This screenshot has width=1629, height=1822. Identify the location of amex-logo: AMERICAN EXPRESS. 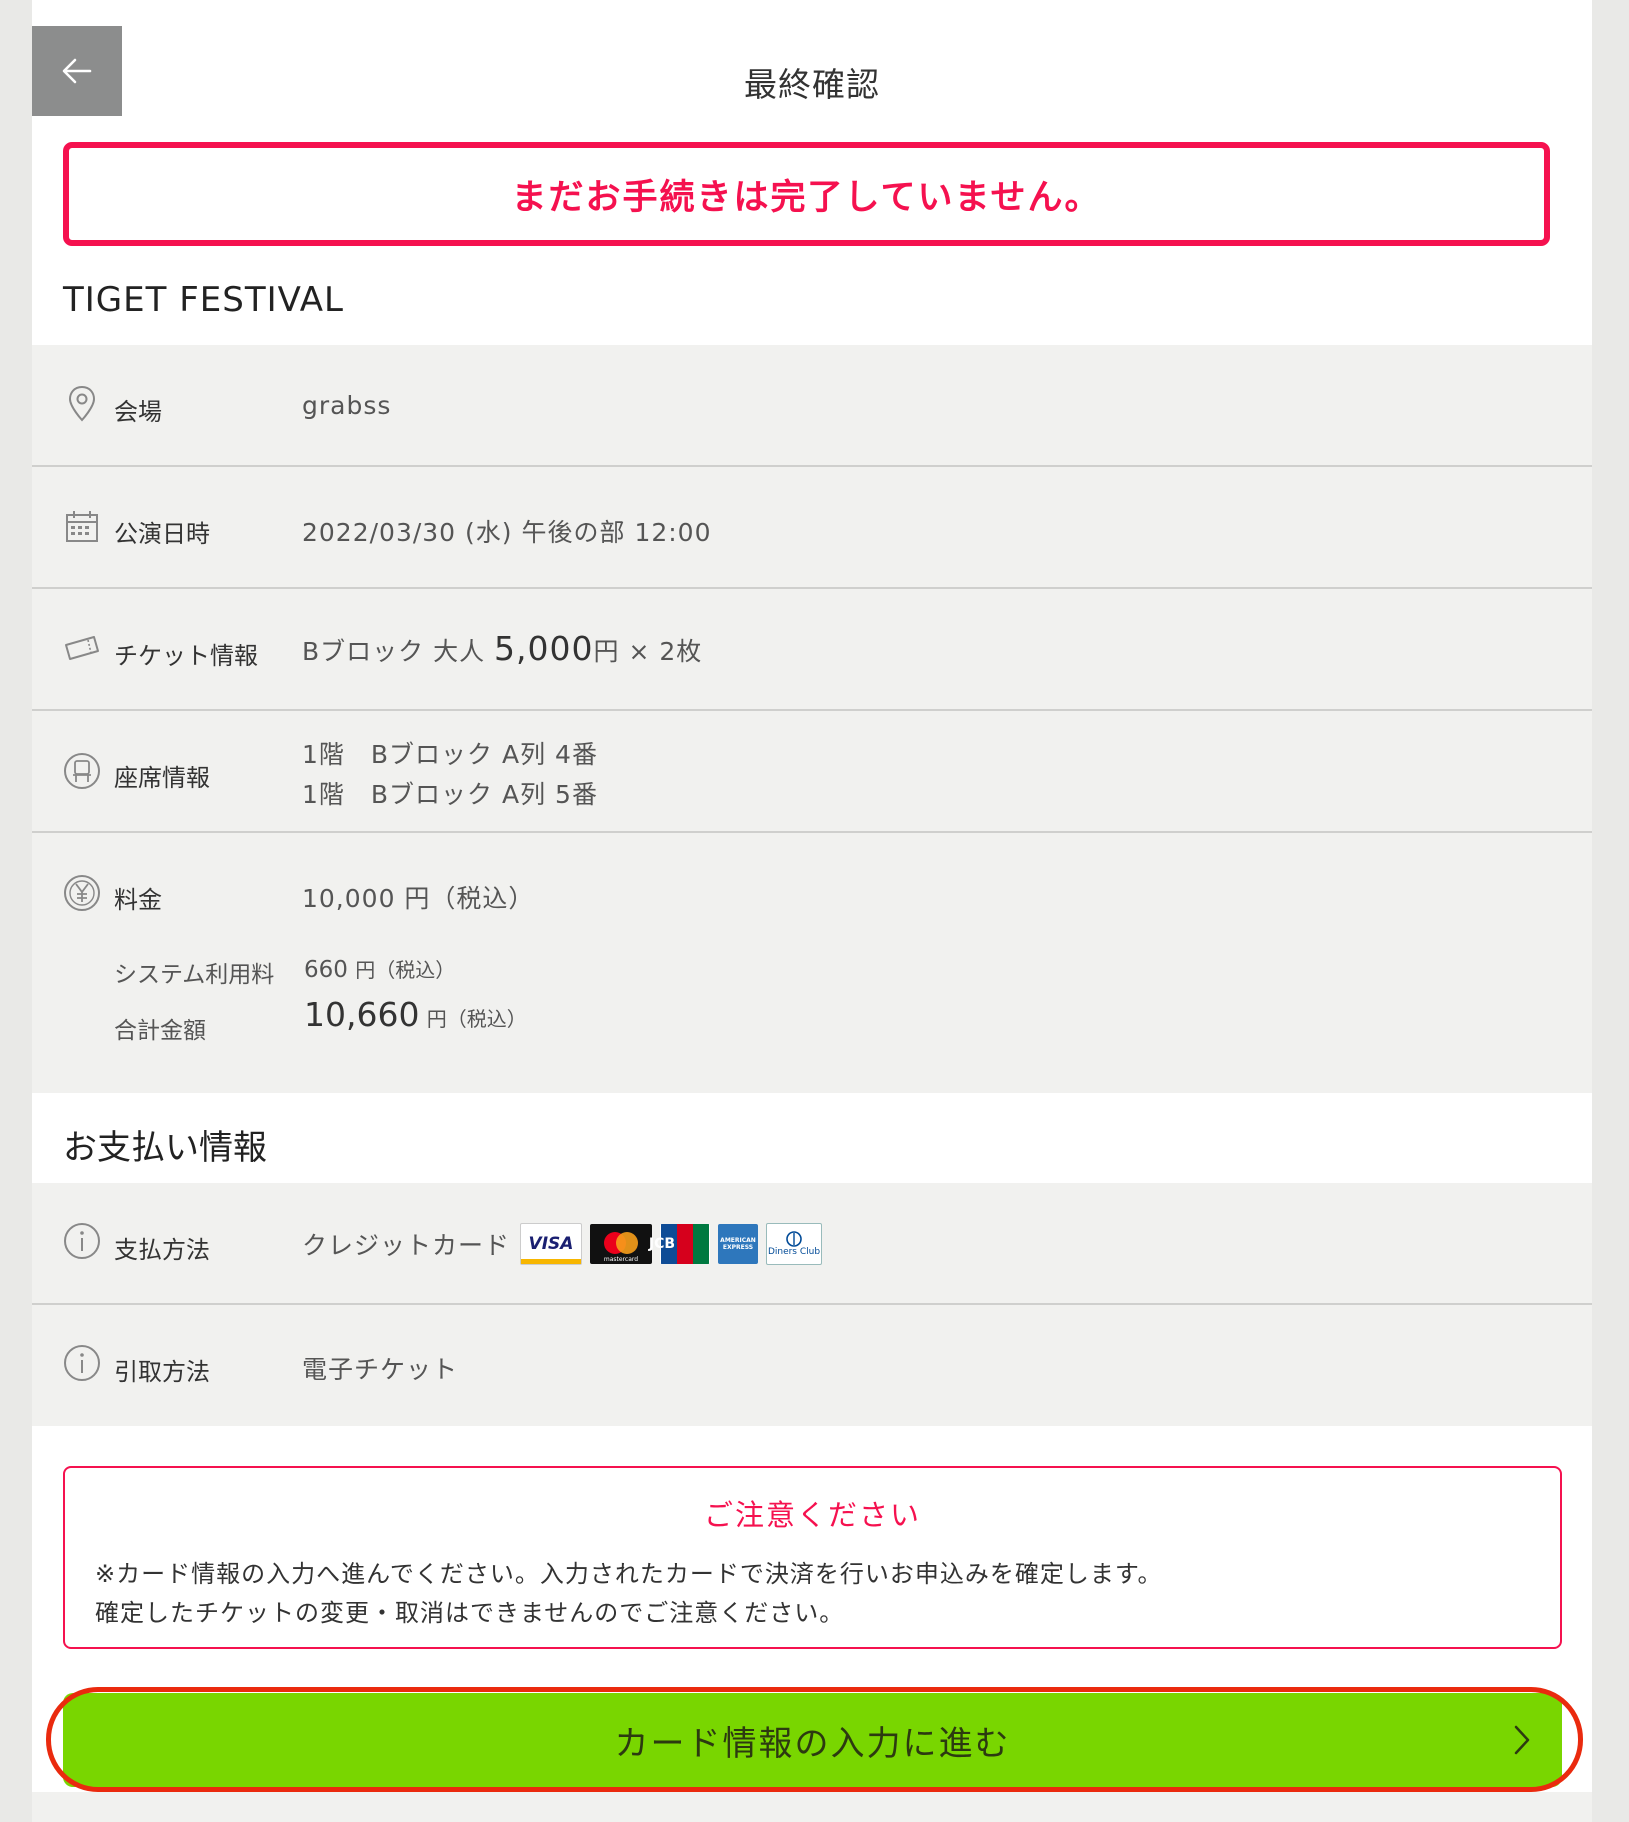
(738, 1244).